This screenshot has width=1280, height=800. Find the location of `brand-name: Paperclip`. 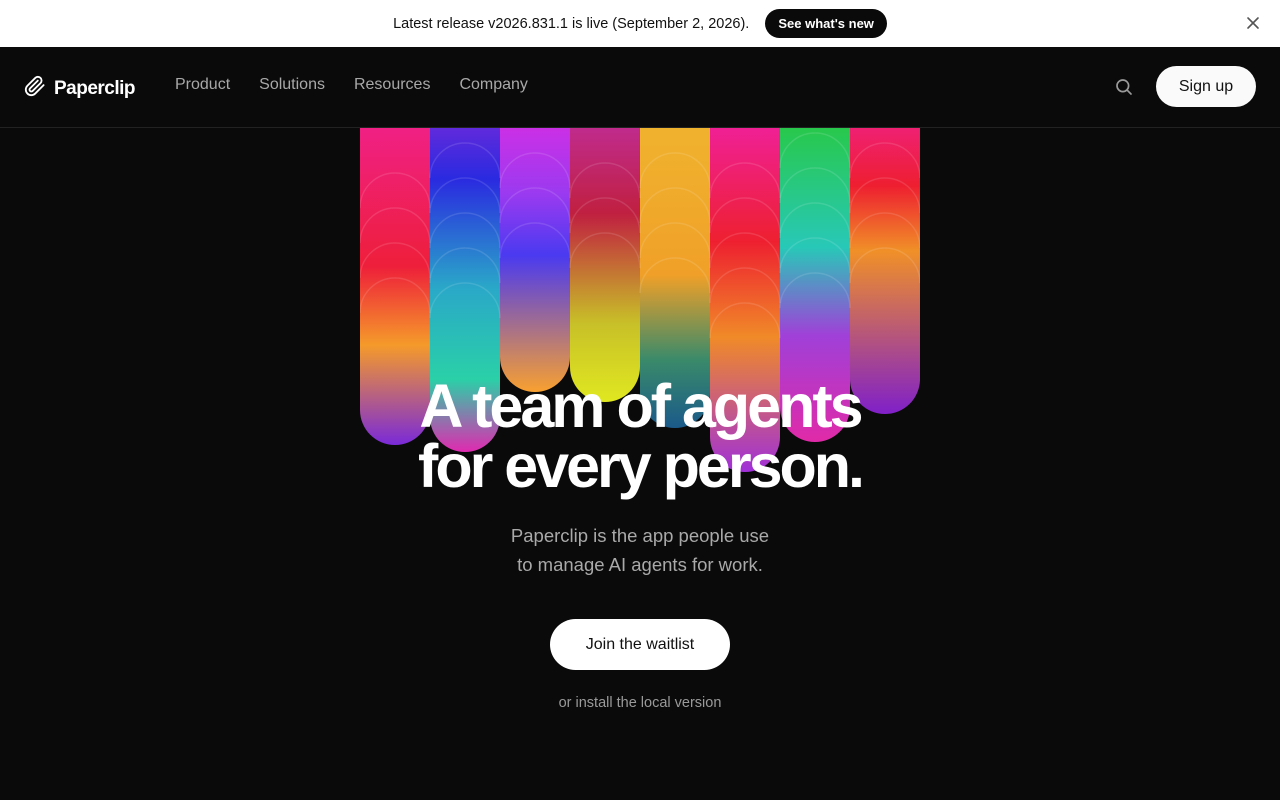

brand-name: Paperclip is located at coordinates (95, 88).